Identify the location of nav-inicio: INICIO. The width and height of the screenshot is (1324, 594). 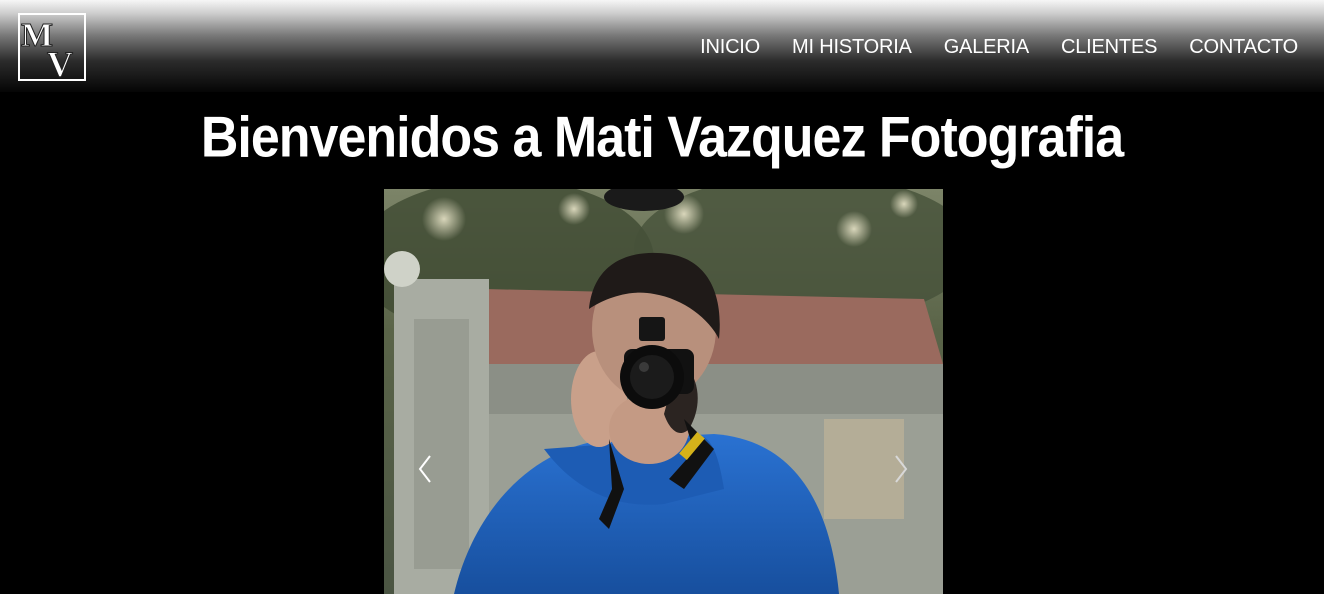
(730, 47).